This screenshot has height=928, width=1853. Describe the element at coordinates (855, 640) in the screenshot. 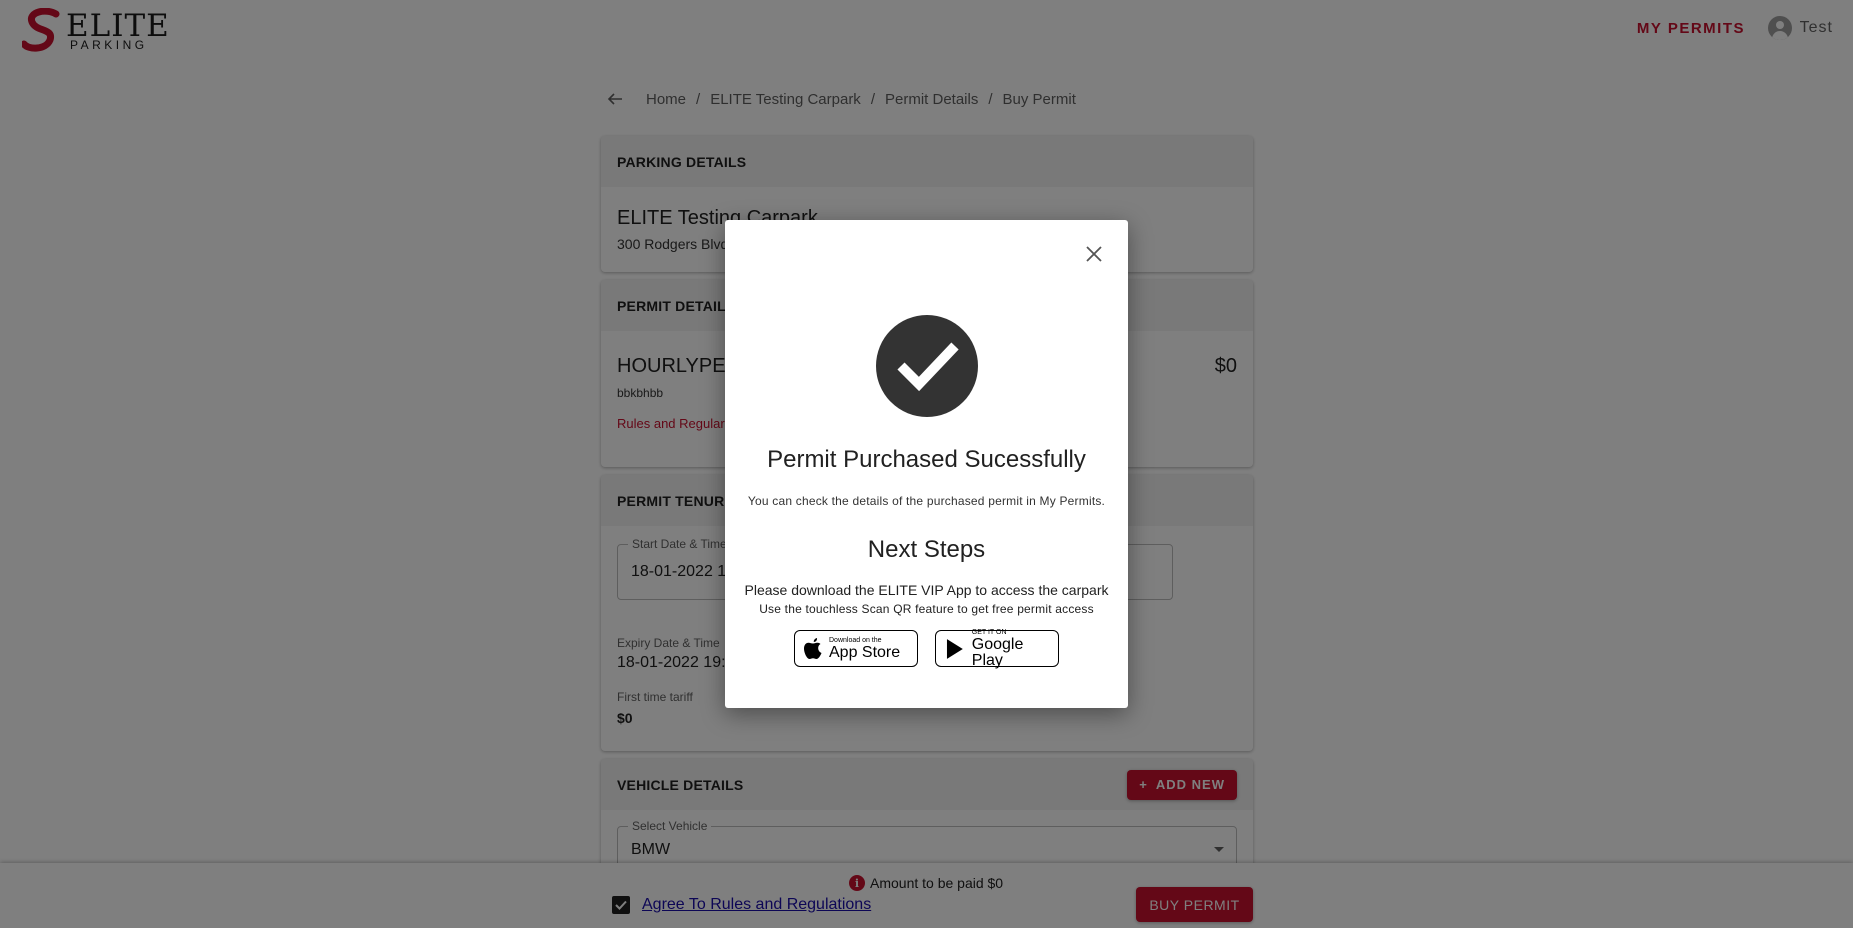

I see `app-store-small-text: Download on the` at that location.